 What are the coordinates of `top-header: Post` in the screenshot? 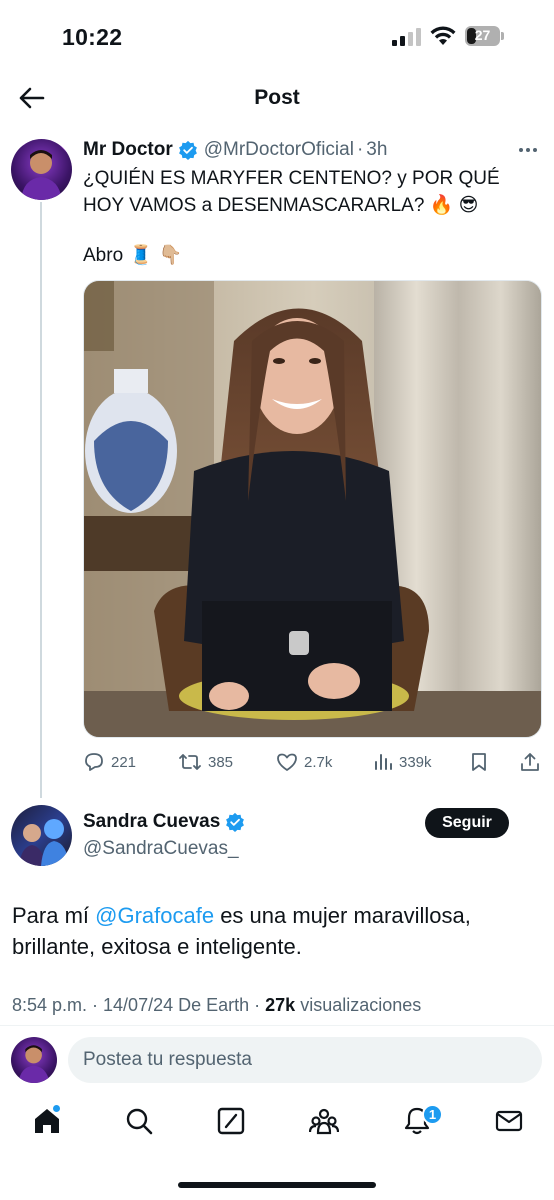 It's located at (277, 99).